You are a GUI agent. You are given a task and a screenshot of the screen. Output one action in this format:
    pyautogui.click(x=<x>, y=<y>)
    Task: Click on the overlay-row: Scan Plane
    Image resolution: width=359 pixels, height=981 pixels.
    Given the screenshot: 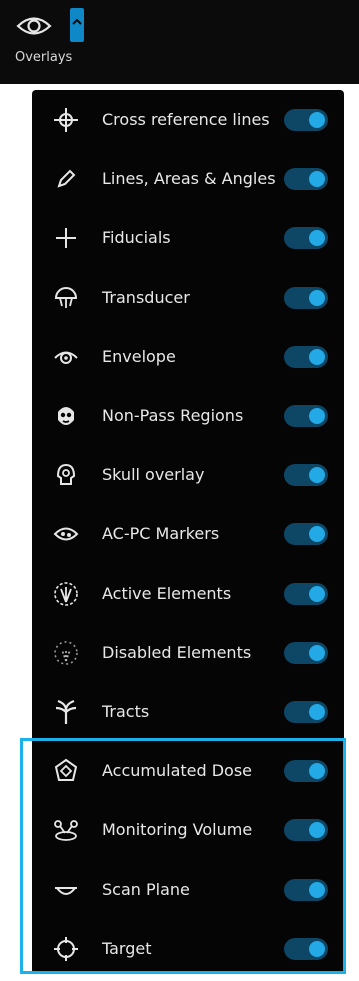 What is the action you would take?
    pyautogui.click(x=188, y=889)
    